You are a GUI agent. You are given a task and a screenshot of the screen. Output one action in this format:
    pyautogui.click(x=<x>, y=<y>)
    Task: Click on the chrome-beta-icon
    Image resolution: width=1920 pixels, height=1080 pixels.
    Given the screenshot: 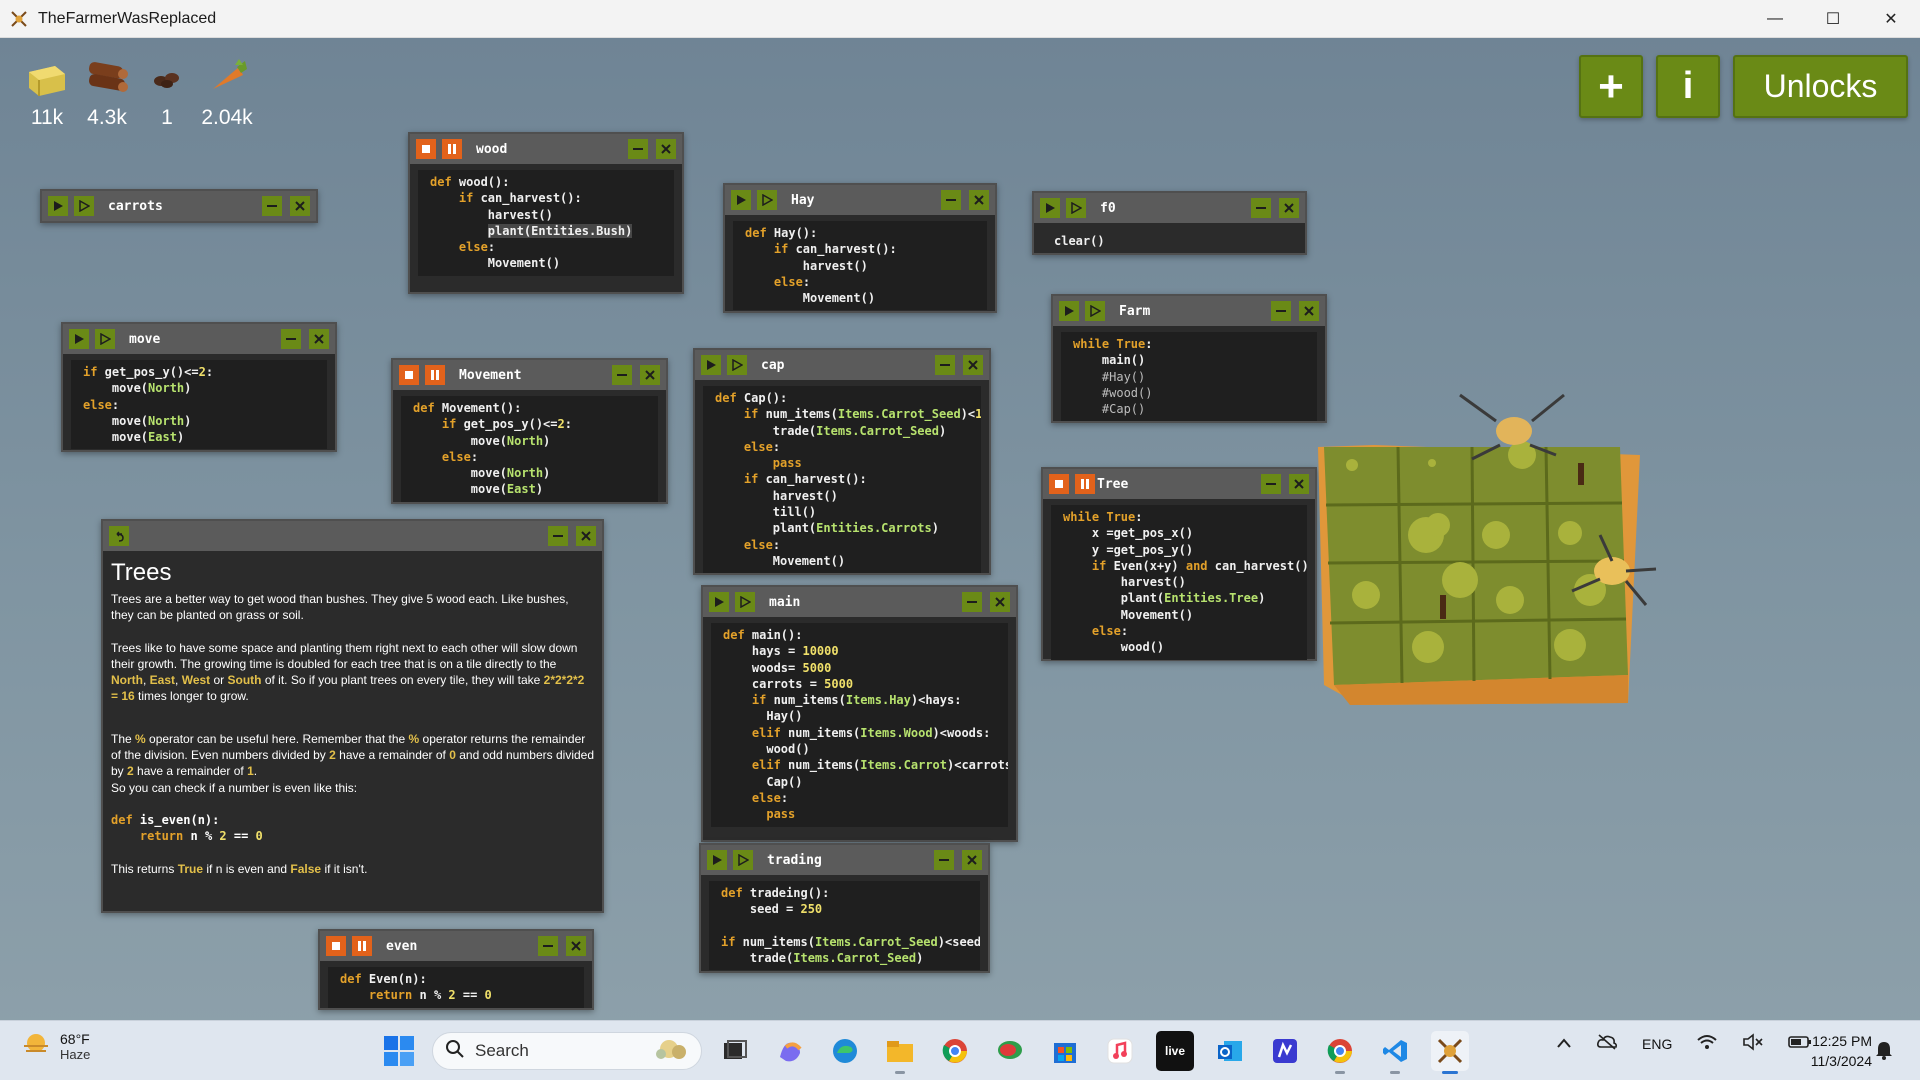 What is the action you would take?
    pyautogui.click(x=1340, y=1052)
    